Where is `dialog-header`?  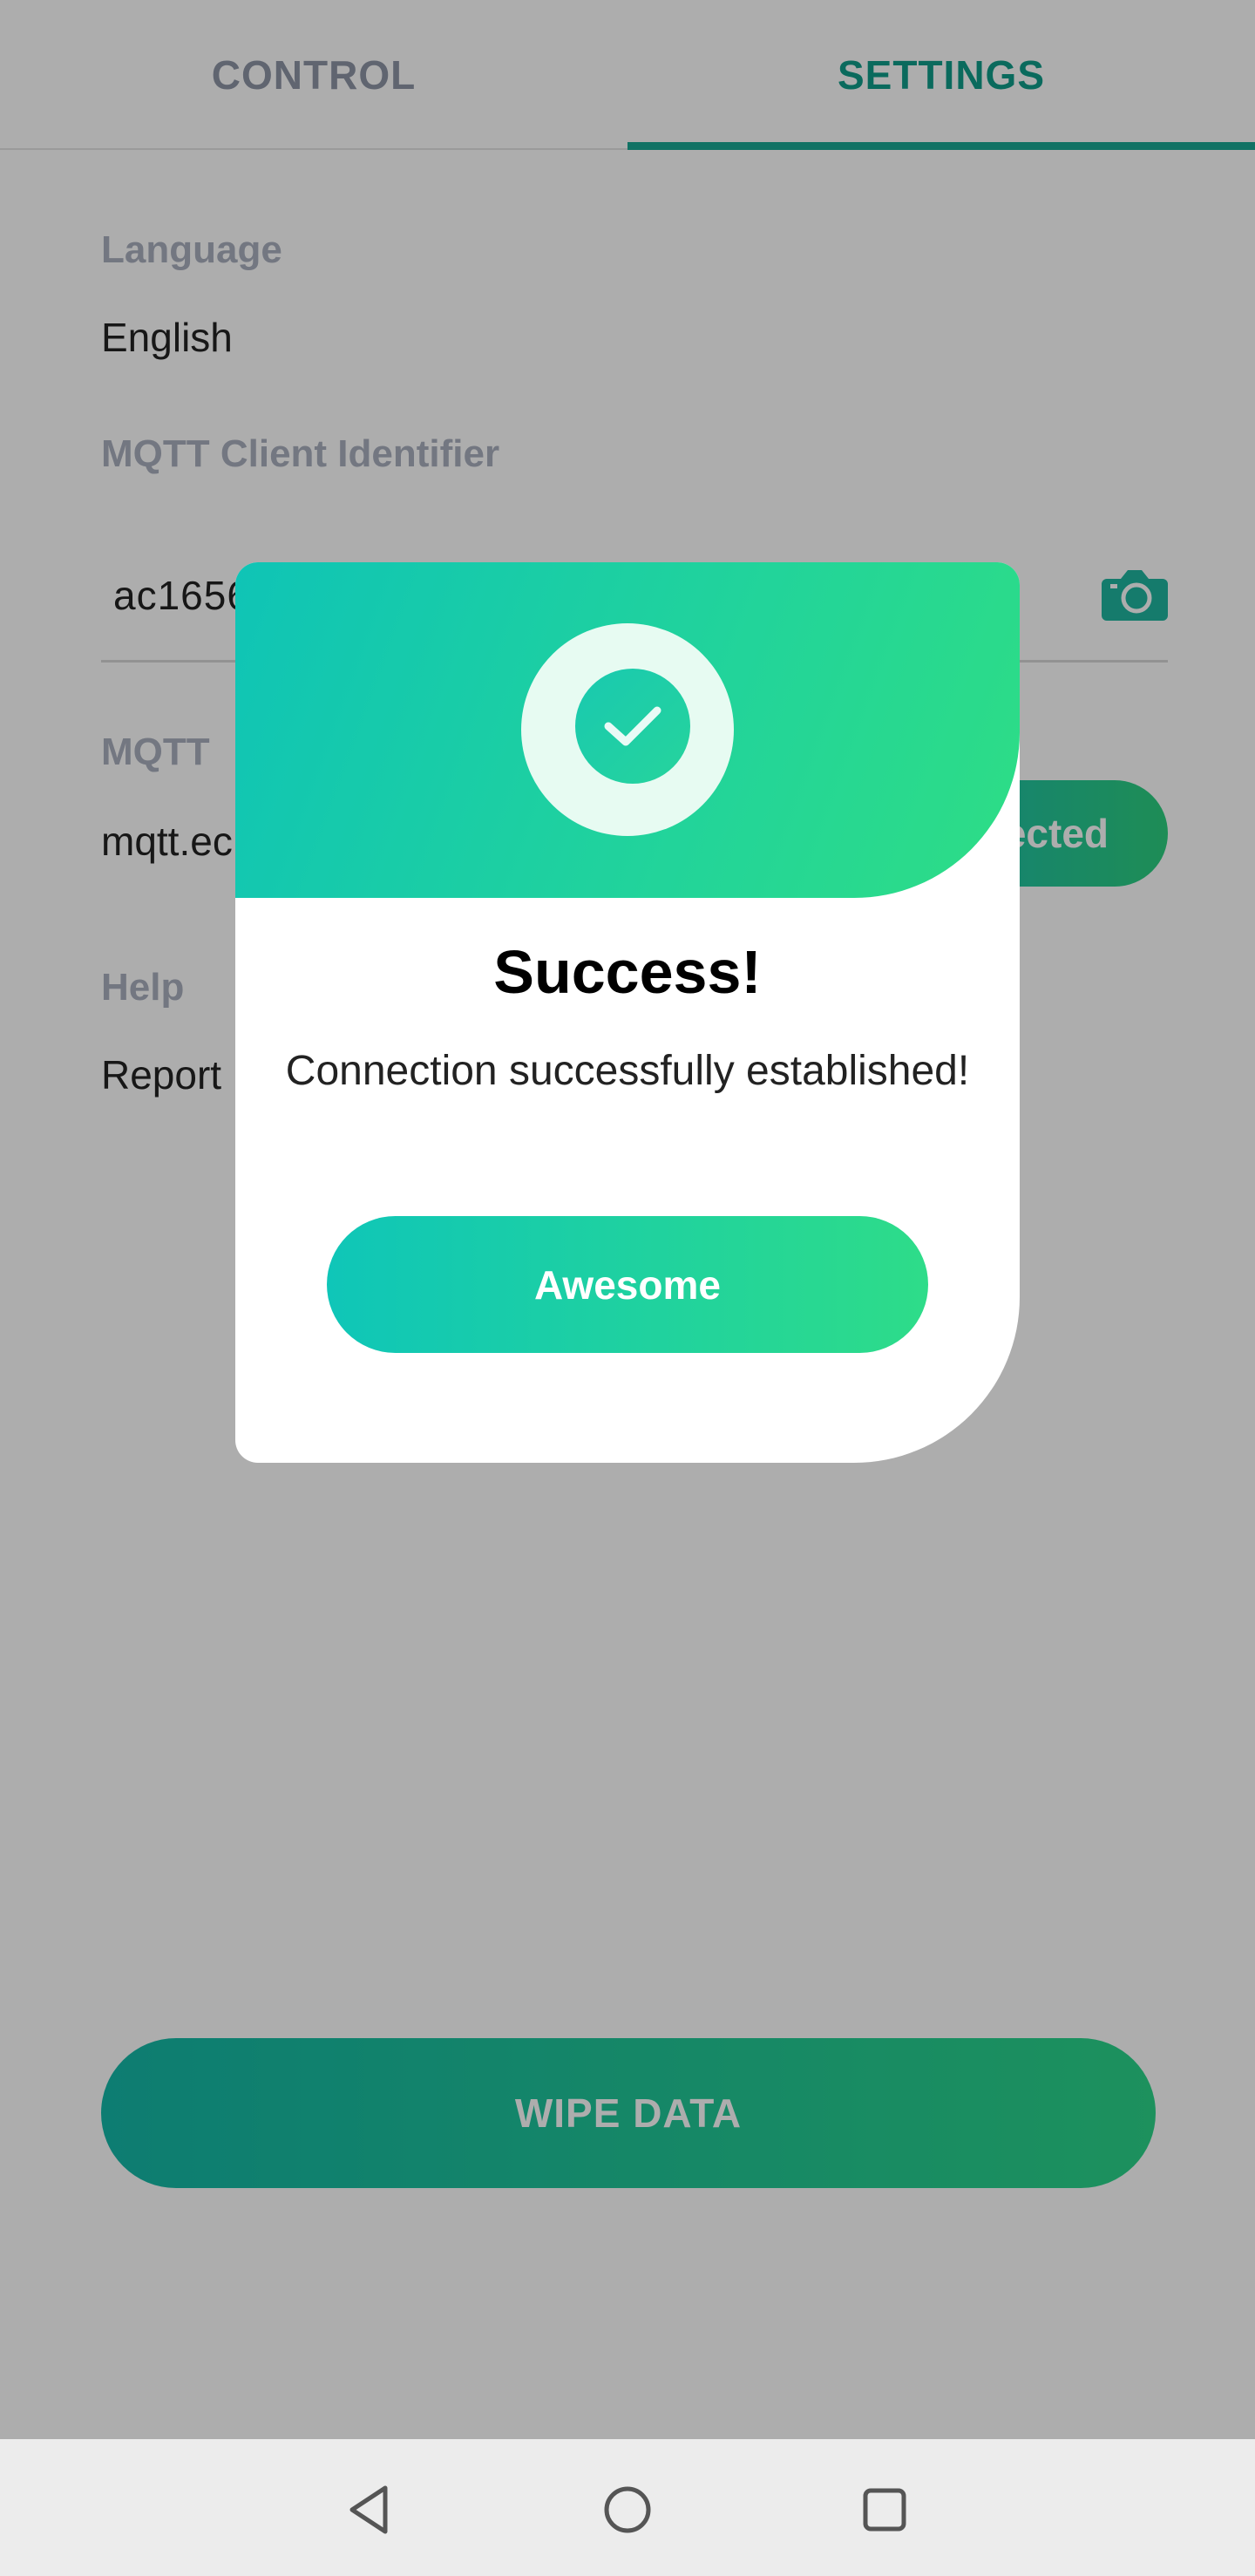 dialog-header is located at coordinates (628, 730).